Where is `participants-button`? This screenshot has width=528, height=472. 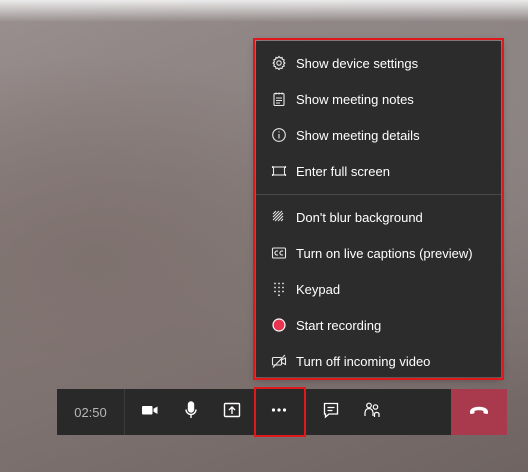 participants-button is located at coordinates (371, 412).